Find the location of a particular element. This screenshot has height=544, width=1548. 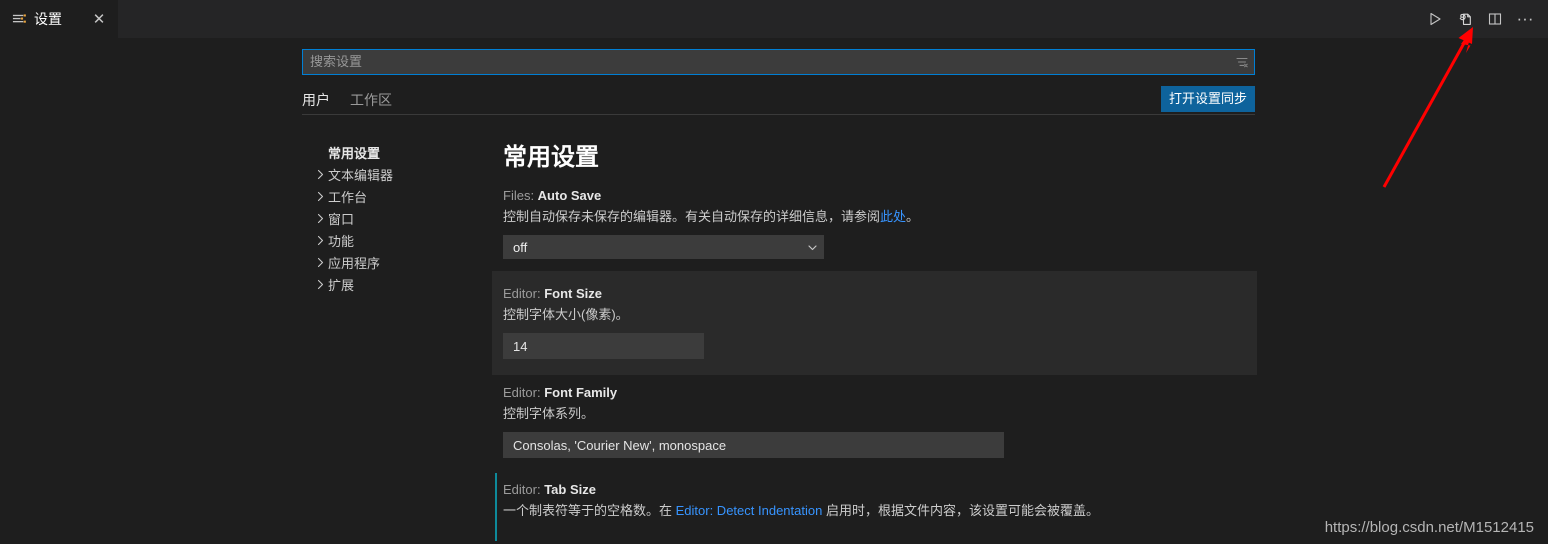

setting-description: 控制字体大小(像素)。 is located at coordinates (880, 315).